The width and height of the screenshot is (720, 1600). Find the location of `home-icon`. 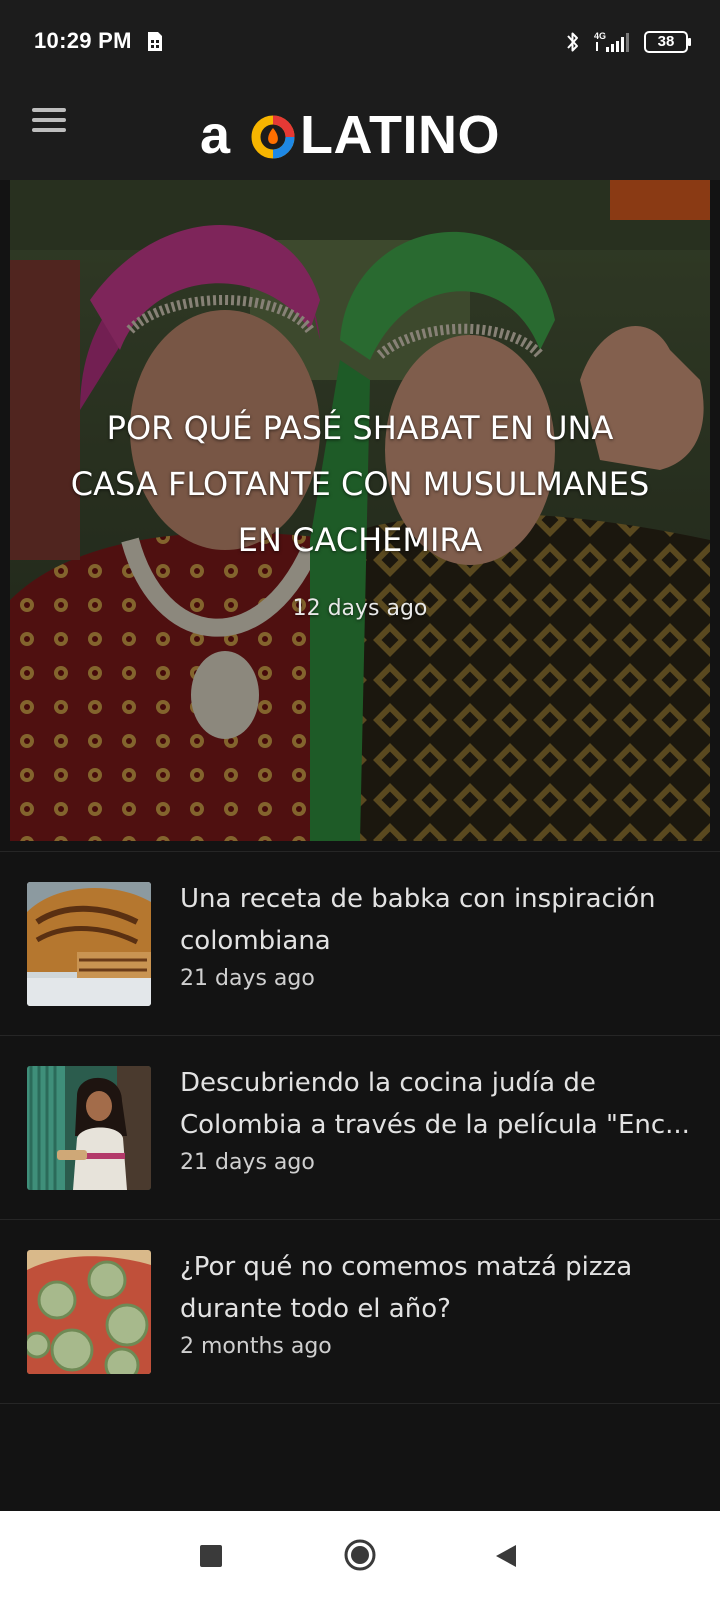

home-icon is located at coordinates (360, 1555).